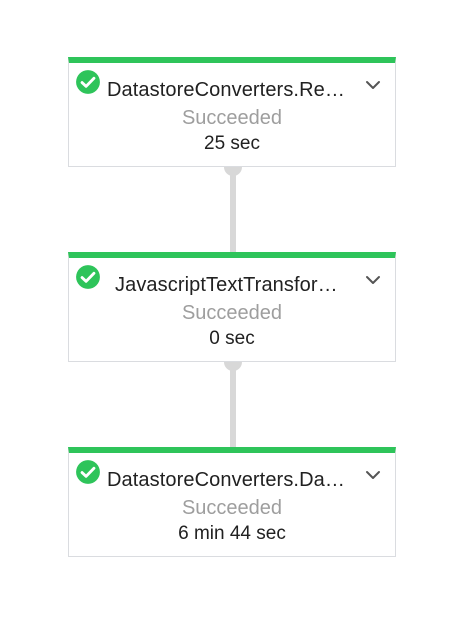 The height and width of the screenshot is (639, 474). Describe the element at coordinates (232, 533) in the screenshot. I see `step-duration: 6 min 44 sec` at that location.